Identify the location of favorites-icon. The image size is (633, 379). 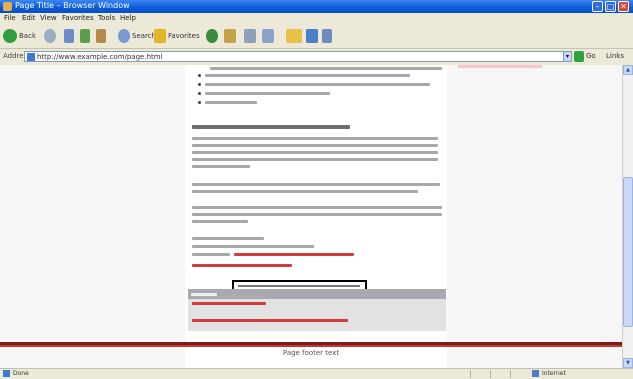
(160, 36).